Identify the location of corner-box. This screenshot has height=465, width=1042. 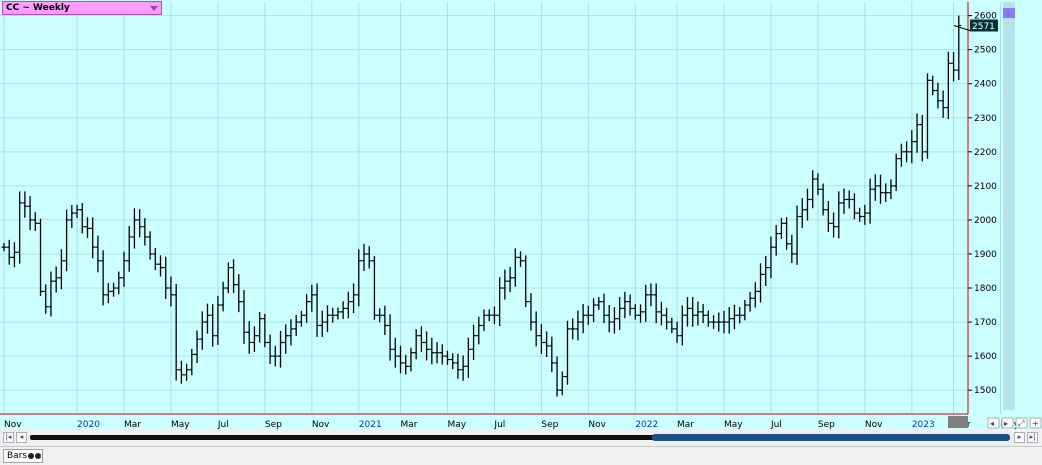
(958, 422).